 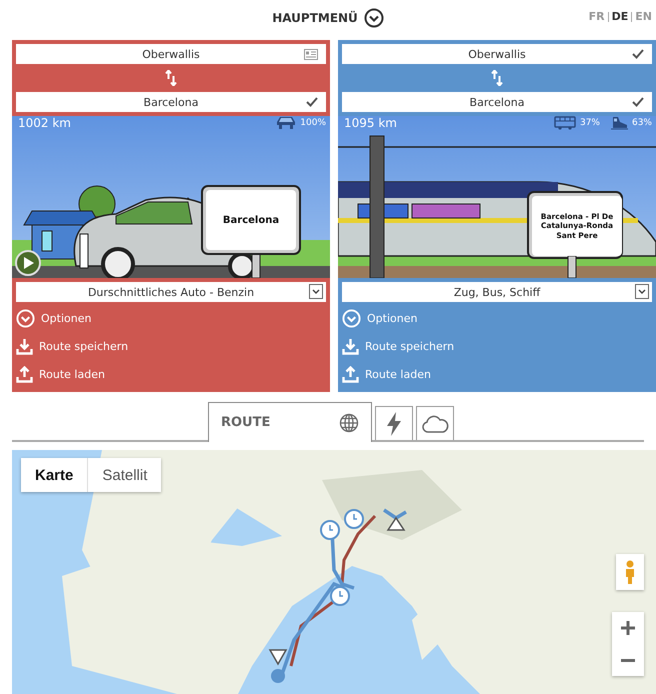 What do you see at coordinates (171, 346) in the screenshot?
I see `panel-action-link: Route speichern` at bounding box center [171, 346].